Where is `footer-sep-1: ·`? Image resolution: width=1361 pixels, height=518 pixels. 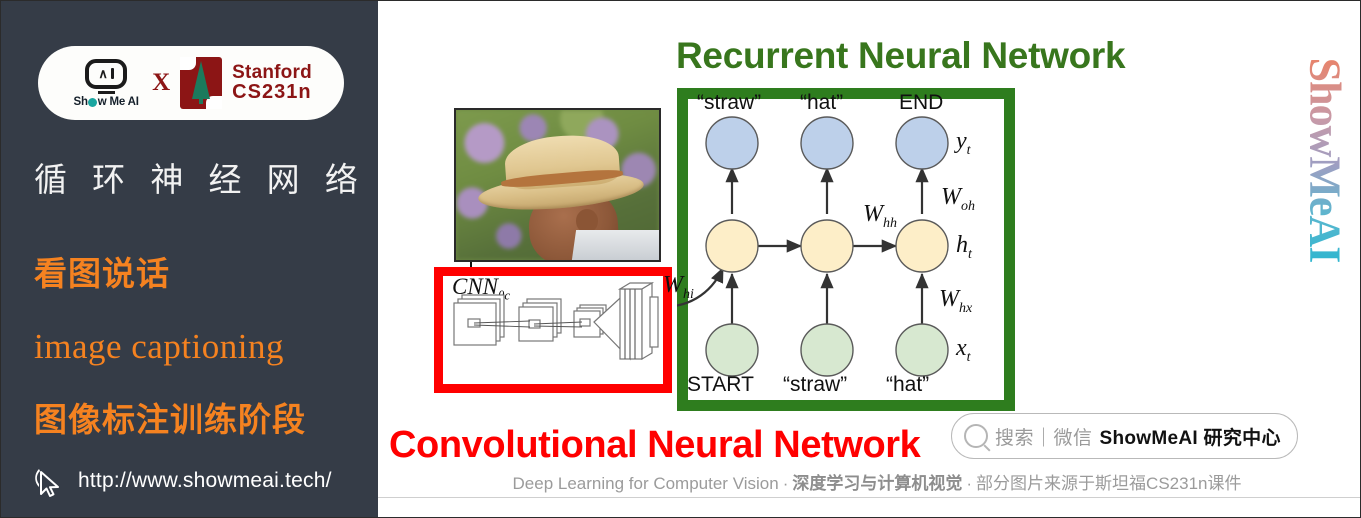
footer-sep-1: · is located at coordinates (785, 483).